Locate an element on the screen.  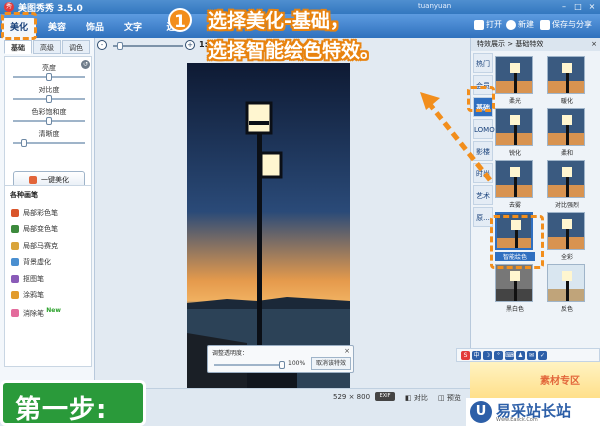
sharpness-thumb is located at coordinates (23, 143).